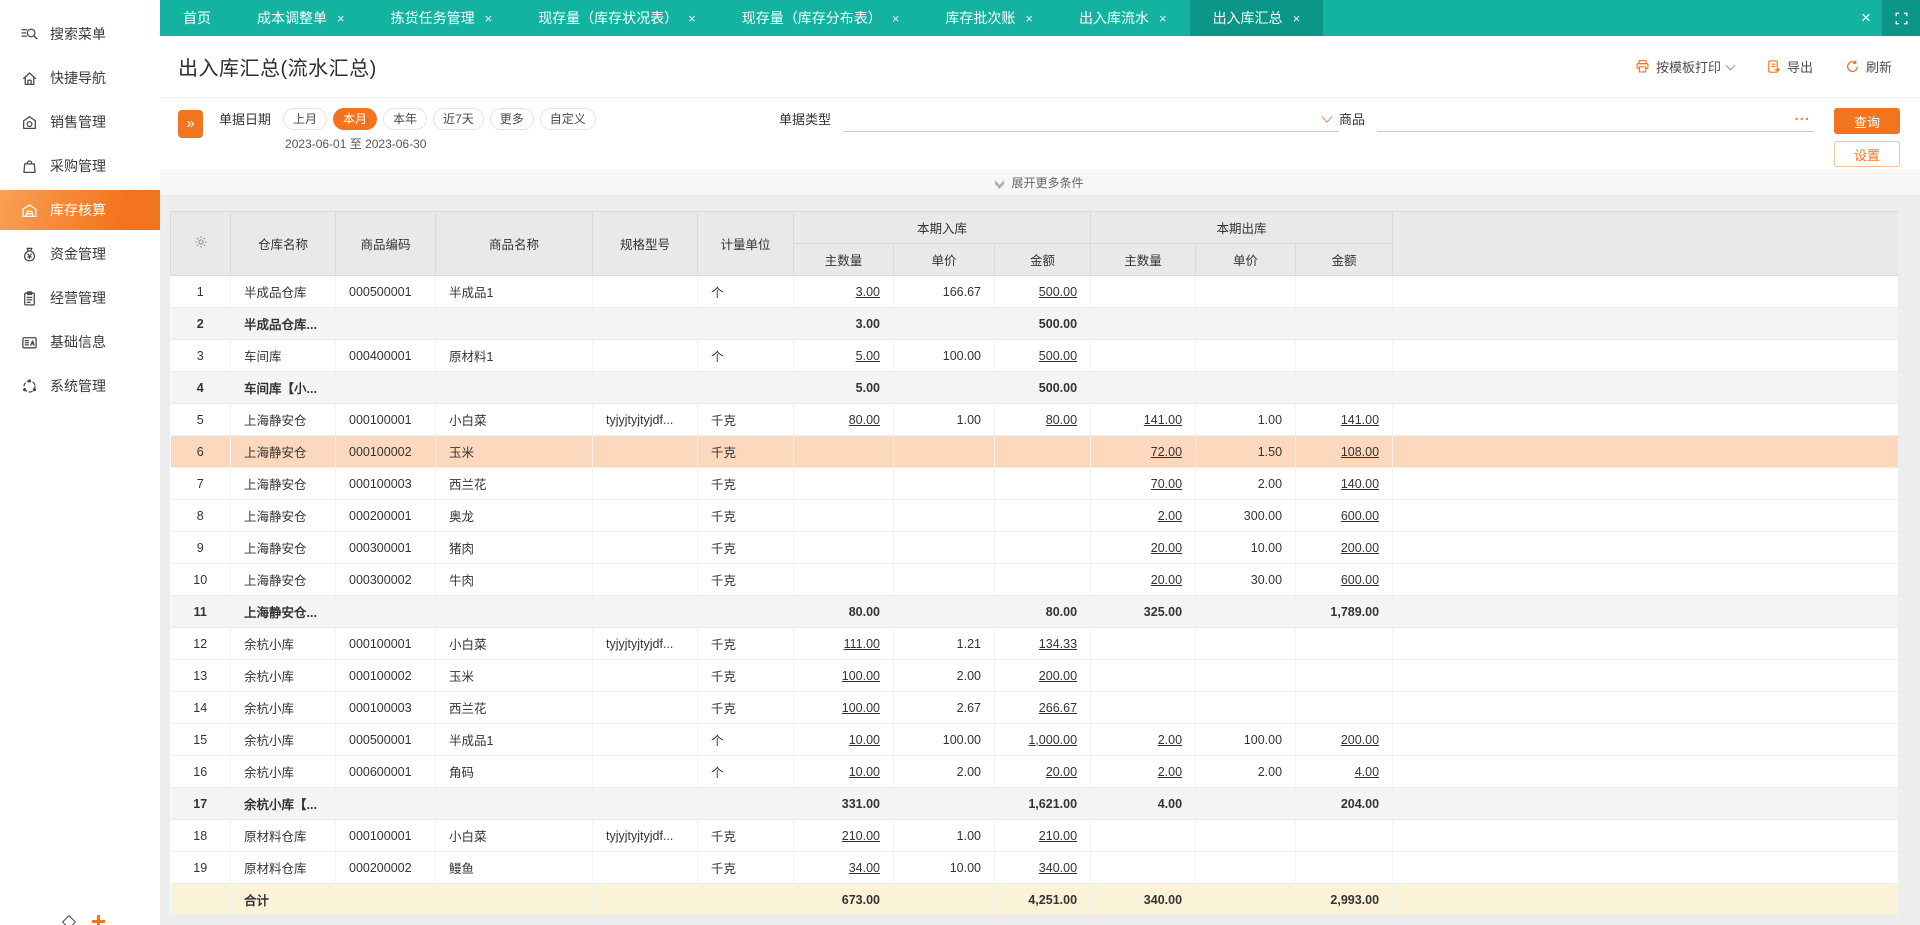 The image size is (1920, 925). I want to click on in-amount-link: 134.33, so click(1058, 644).